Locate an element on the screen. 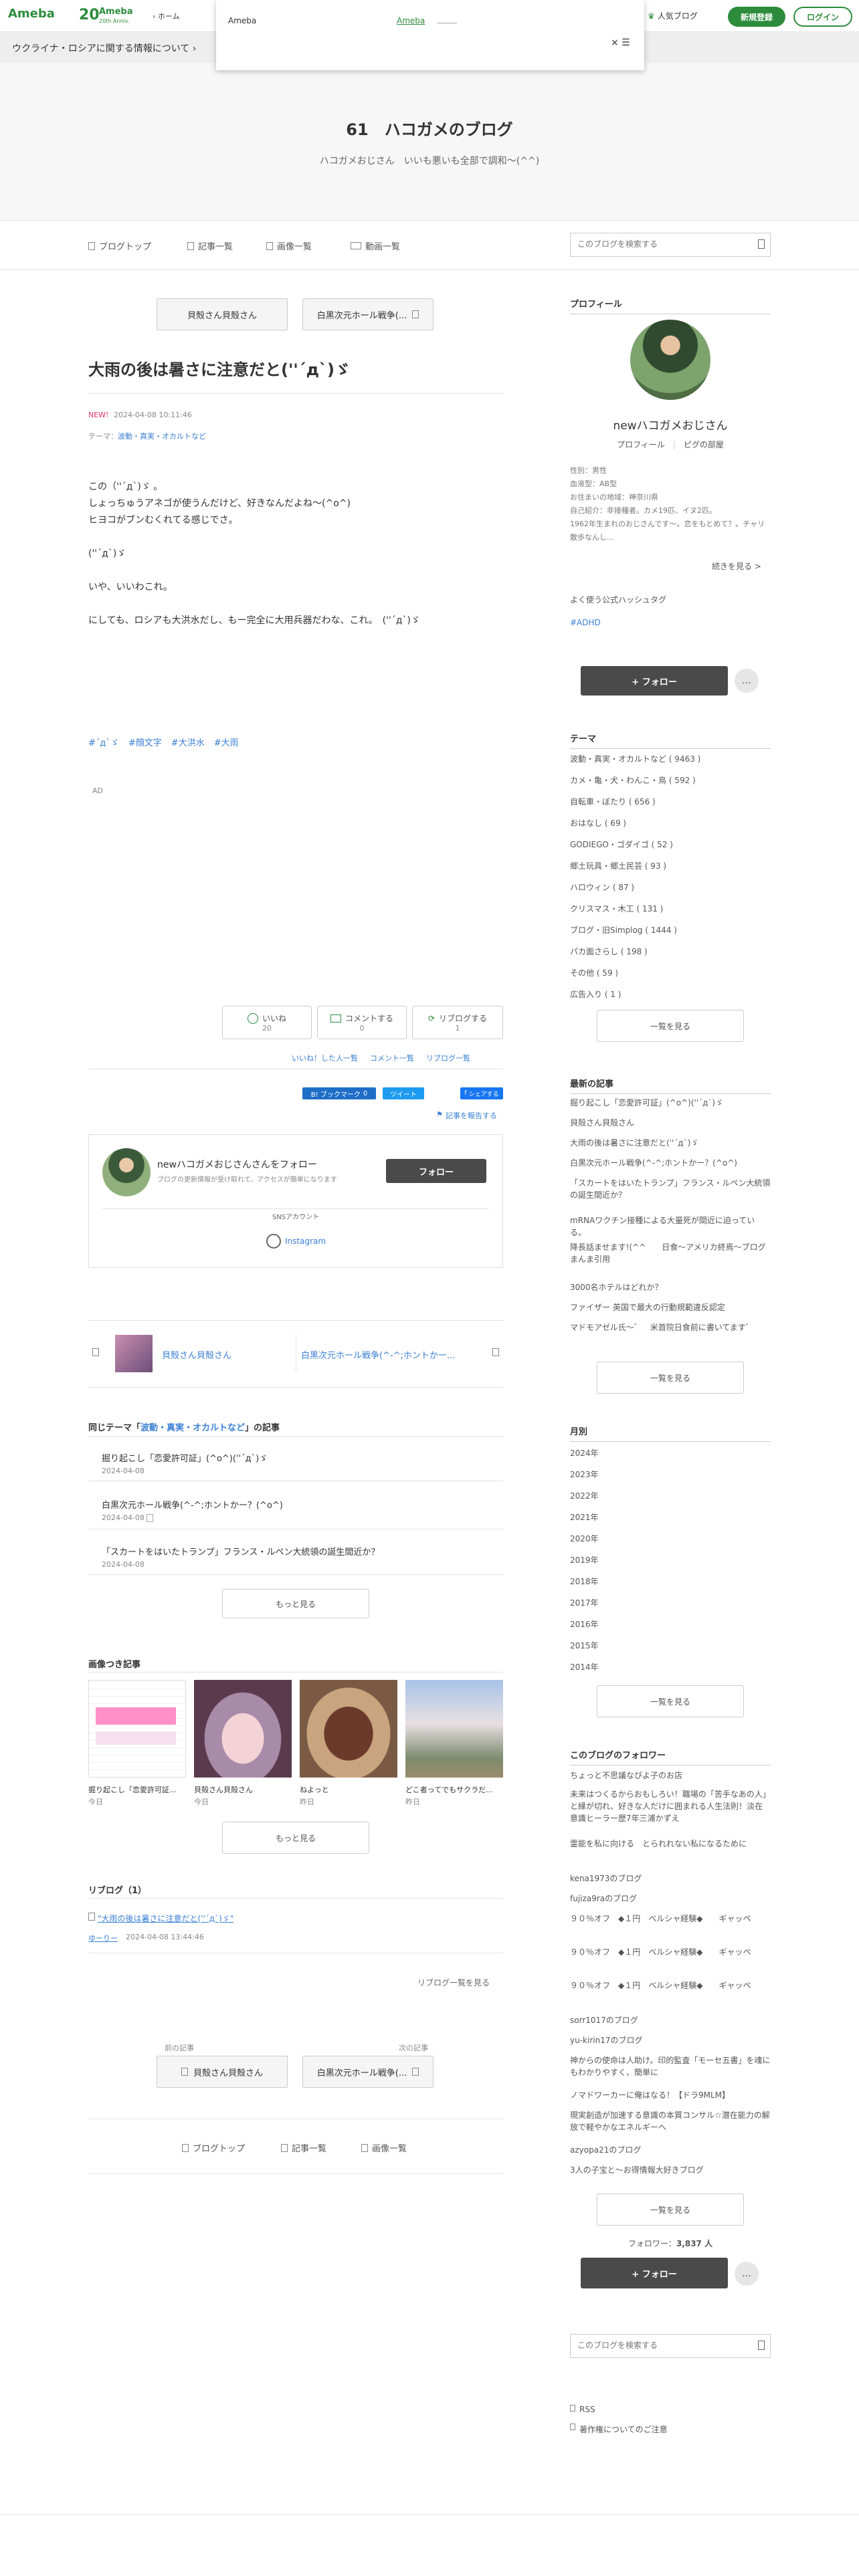 This screenshot has width=859, height=2576. signup-button: 新規登録 is located at coordinates (757, 17).